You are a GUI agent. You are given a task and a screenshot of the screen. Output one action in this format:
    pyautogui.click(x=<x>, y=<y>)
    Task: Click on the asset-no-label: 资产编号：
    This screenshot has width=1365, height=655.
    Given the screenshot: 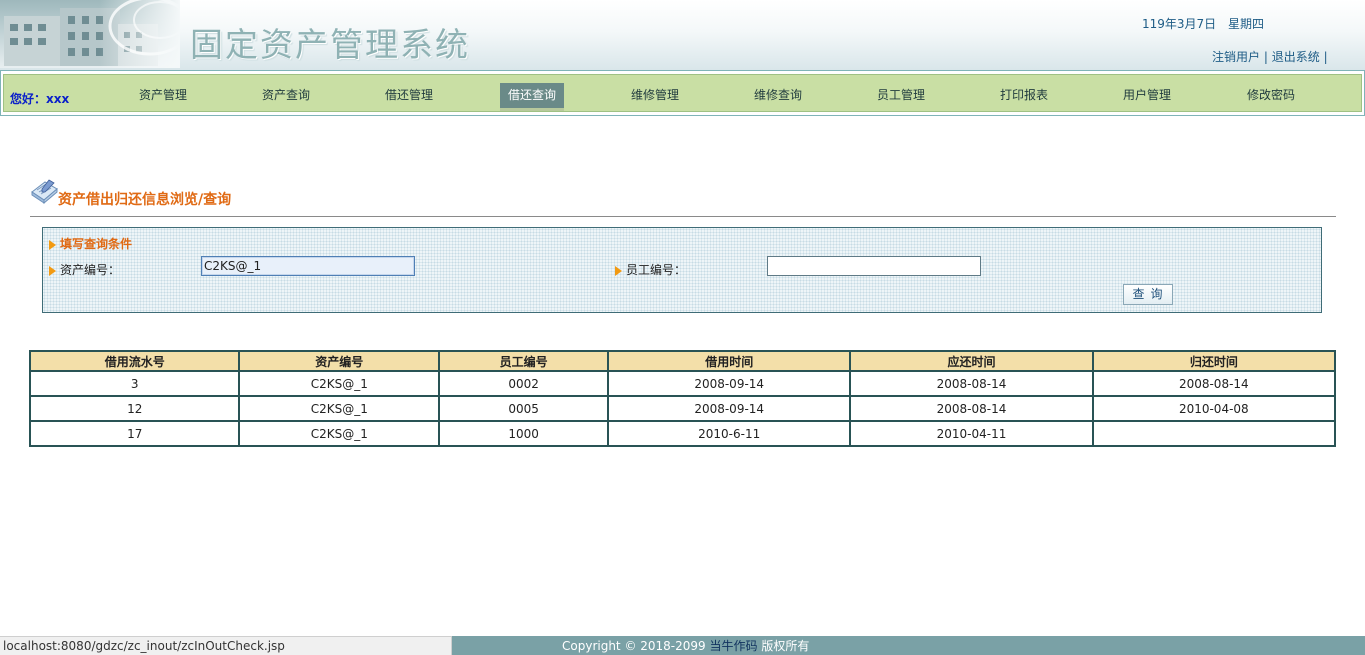 What is the action you would take?
    pyautogui.click(x=84, y=269)
    